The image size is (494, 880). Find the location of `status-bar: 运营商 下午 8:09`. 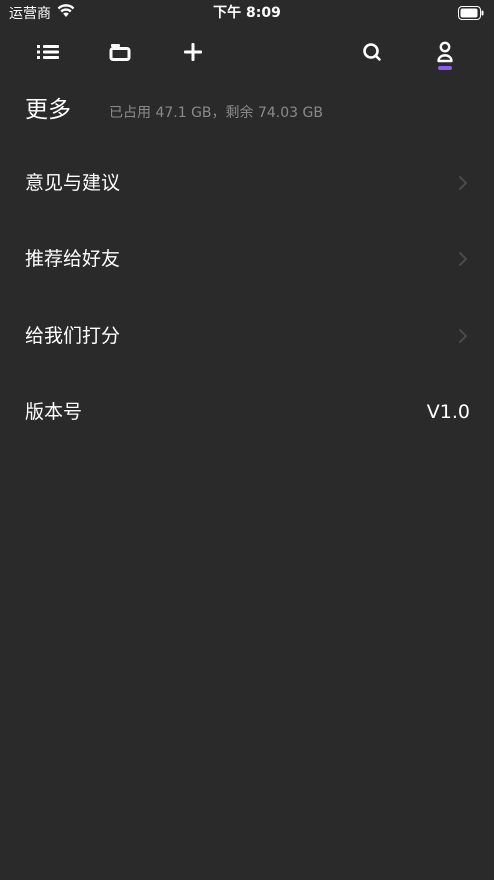

status-bar: 运营商 下午 8:09 is located at coordinates (247, 13).